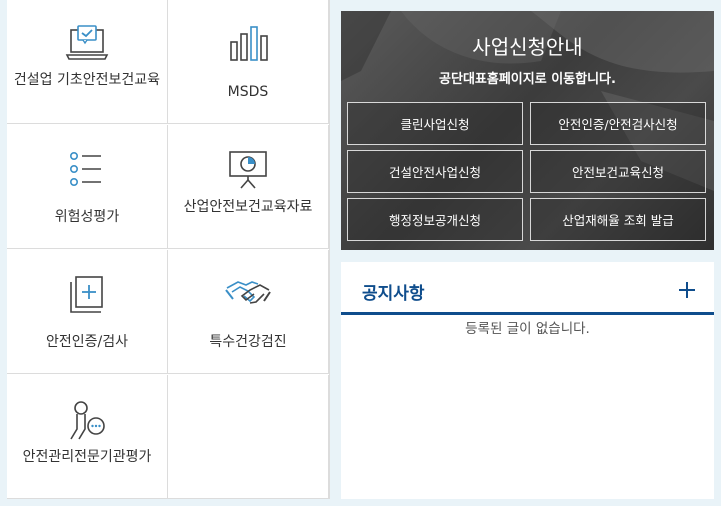  Describe the element at coordinates (87, 62) in the screenshot. I see `menu-construction-education: 건설업 기초안전보건교육` at that location.